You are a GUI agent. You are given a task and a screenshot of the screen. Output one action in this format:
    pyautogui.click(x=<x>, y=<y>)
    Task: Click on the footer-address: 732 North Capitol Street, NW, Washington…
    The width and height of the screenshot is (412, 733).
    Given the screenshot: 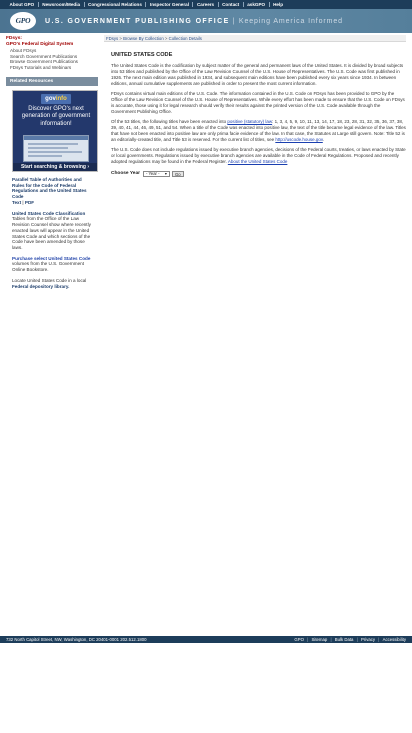 What is the action you would take?
    pyautogui.click(x=76, y=639)
    